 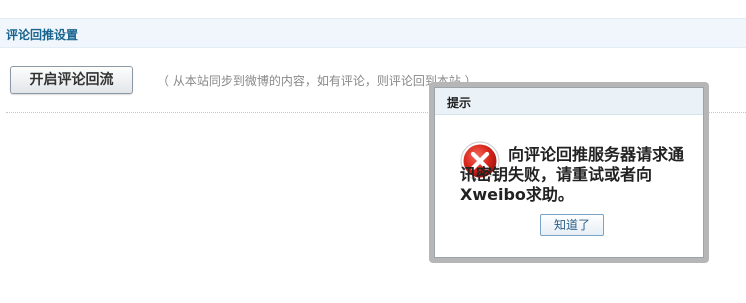 I want to click on dialog-title: 提示, so click(x=459, y=103).